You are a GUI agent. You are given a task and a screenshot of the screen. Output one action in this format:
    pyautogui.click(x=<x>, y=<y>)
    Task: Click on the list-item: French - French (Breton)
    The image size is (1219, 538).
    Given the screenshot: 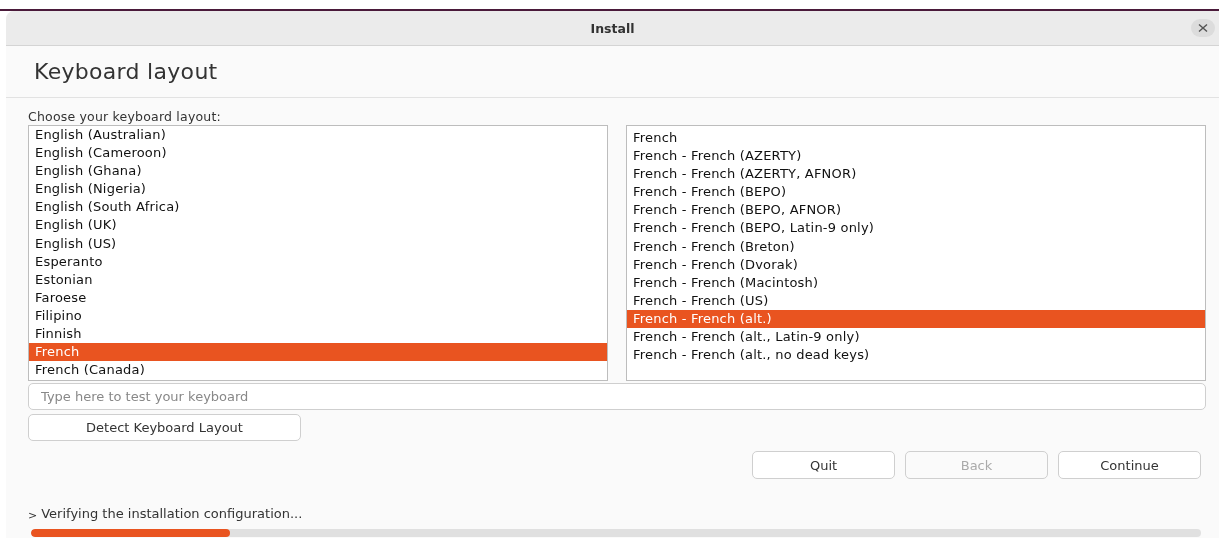 What is the action you would take?
    pyautogui.click(x=916, y=246)
    